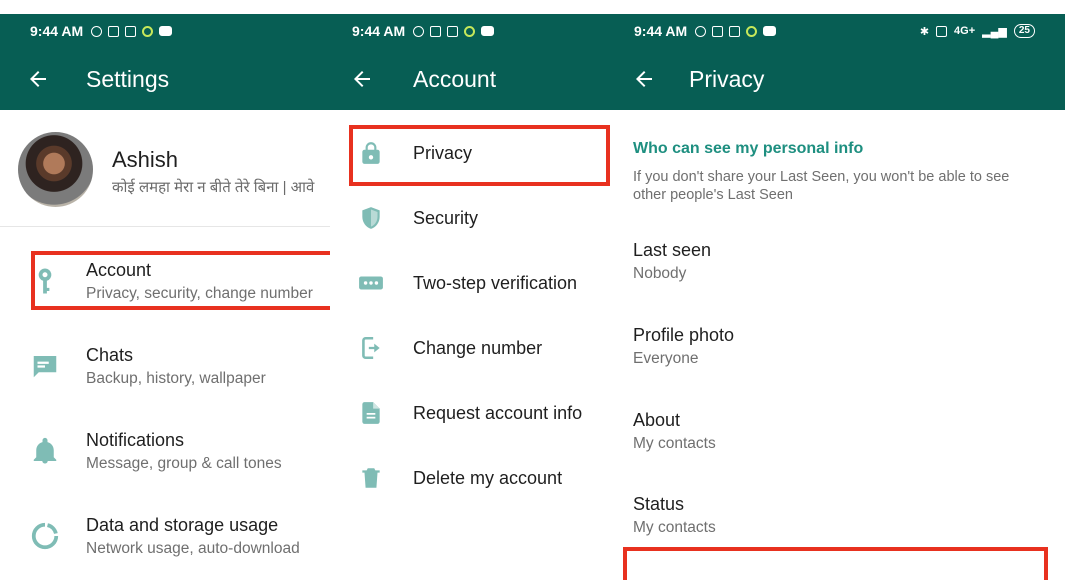 The width and height of the screenshot is (1068, 580). What do you see at coordinates (672, 250) in the screenshot?
I see `privacy-item-title: Last seen` at bounding box center [672, 250].